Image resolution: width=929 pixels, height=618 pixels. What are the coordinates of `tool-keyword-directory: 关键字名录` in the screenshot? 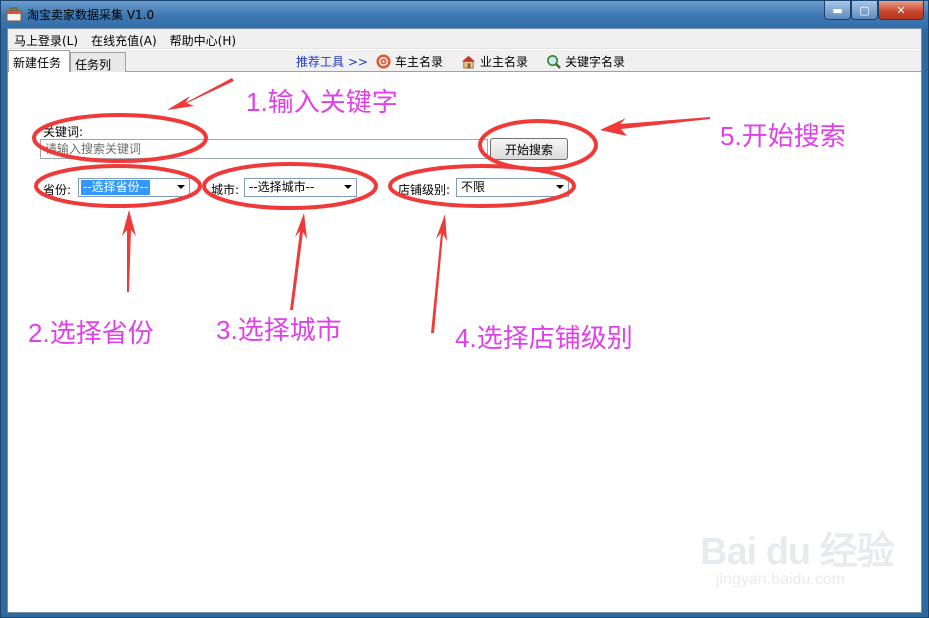 It's located at (585, 61).